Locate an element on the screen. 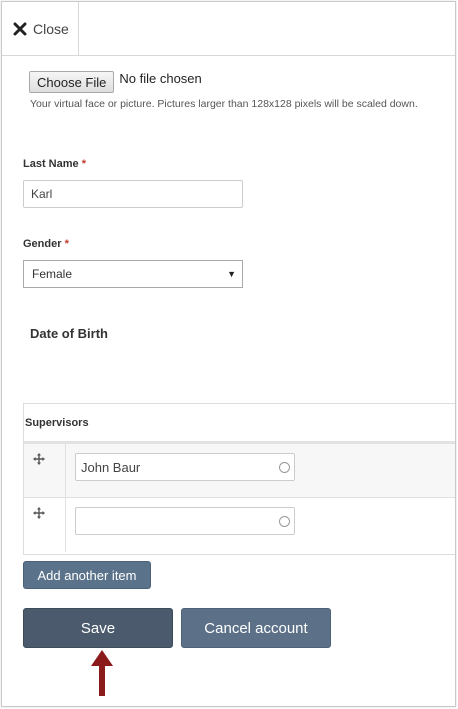  gender-required-mark: * is located at coordinates (66, 244).